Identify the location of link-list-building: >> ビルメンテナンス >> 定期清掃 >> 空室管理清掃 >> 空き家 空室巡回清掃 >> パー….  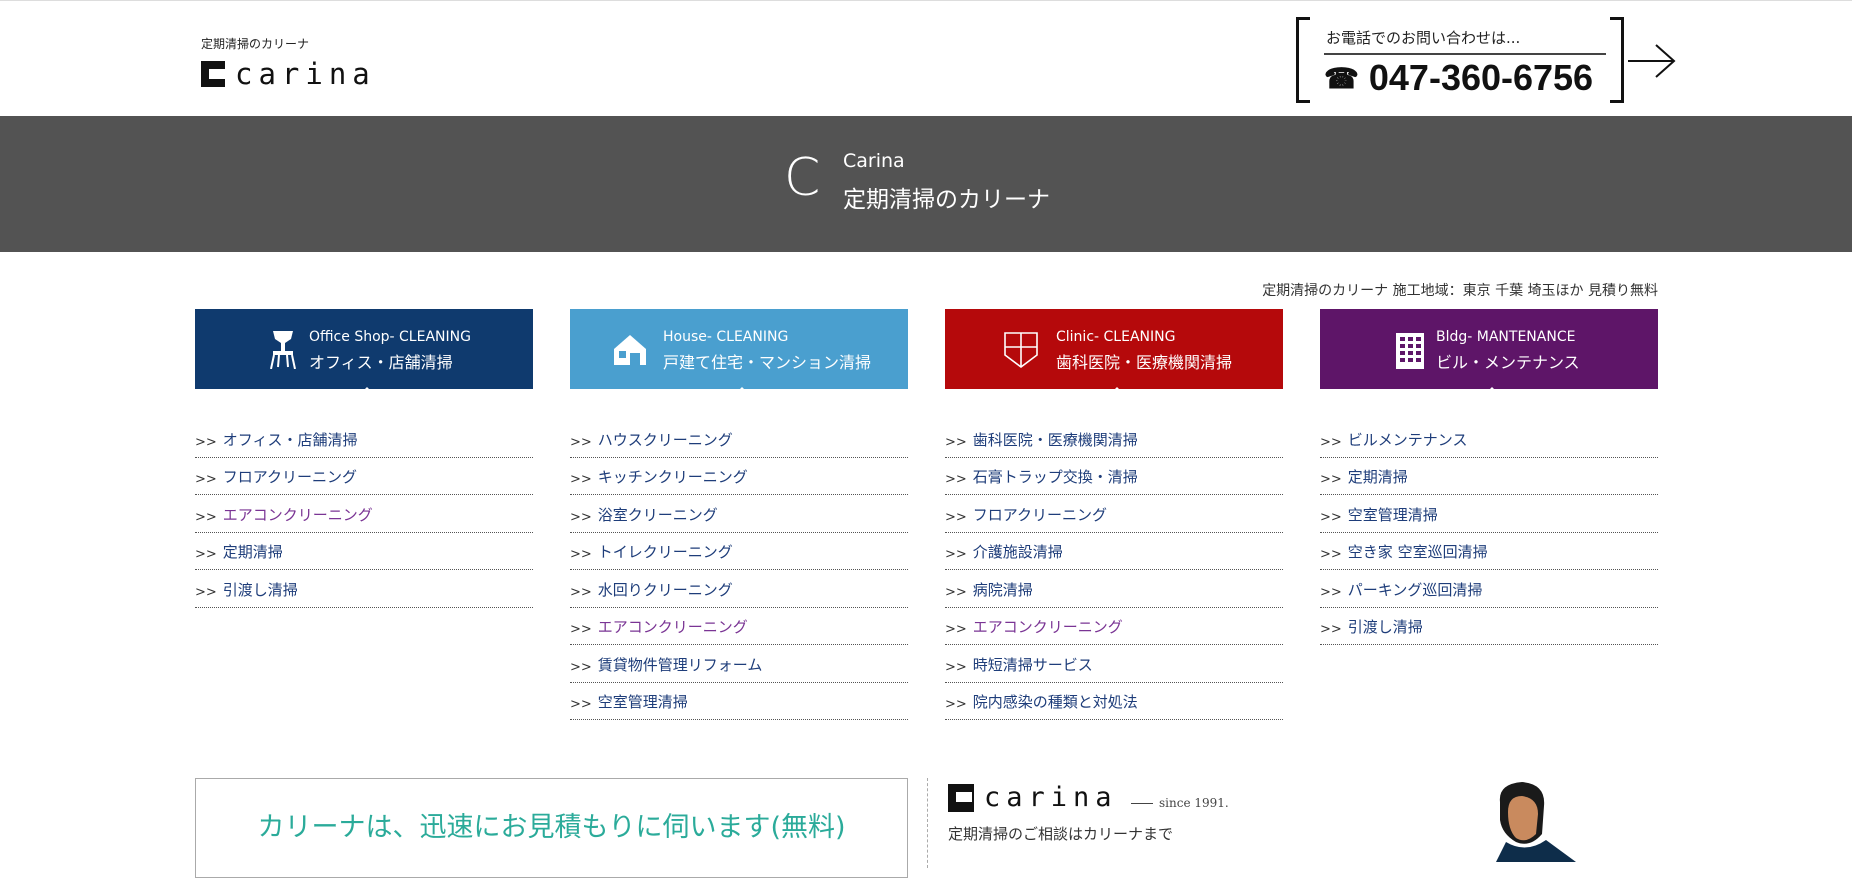
(1489, 532).